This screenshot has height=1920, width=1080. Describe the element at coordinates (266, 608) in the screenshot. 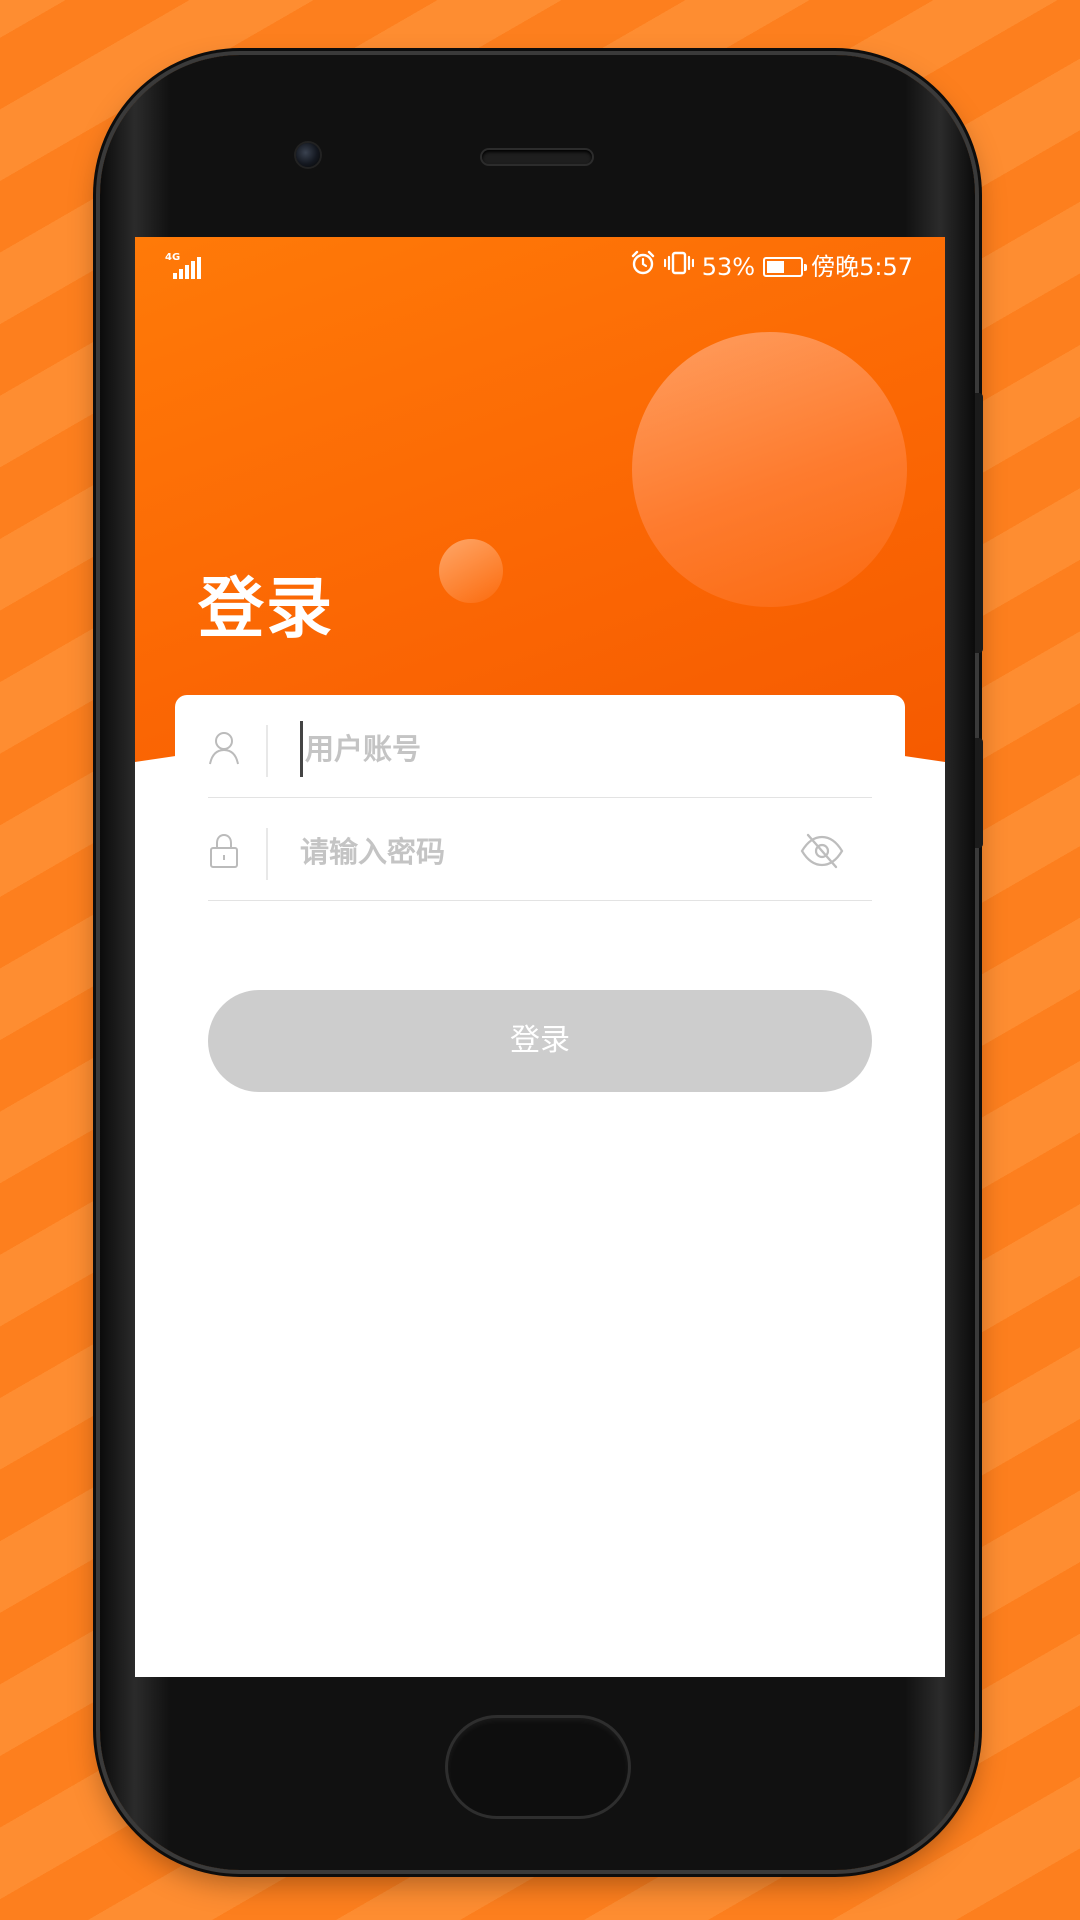

I see `page-title: 登录` at that location.